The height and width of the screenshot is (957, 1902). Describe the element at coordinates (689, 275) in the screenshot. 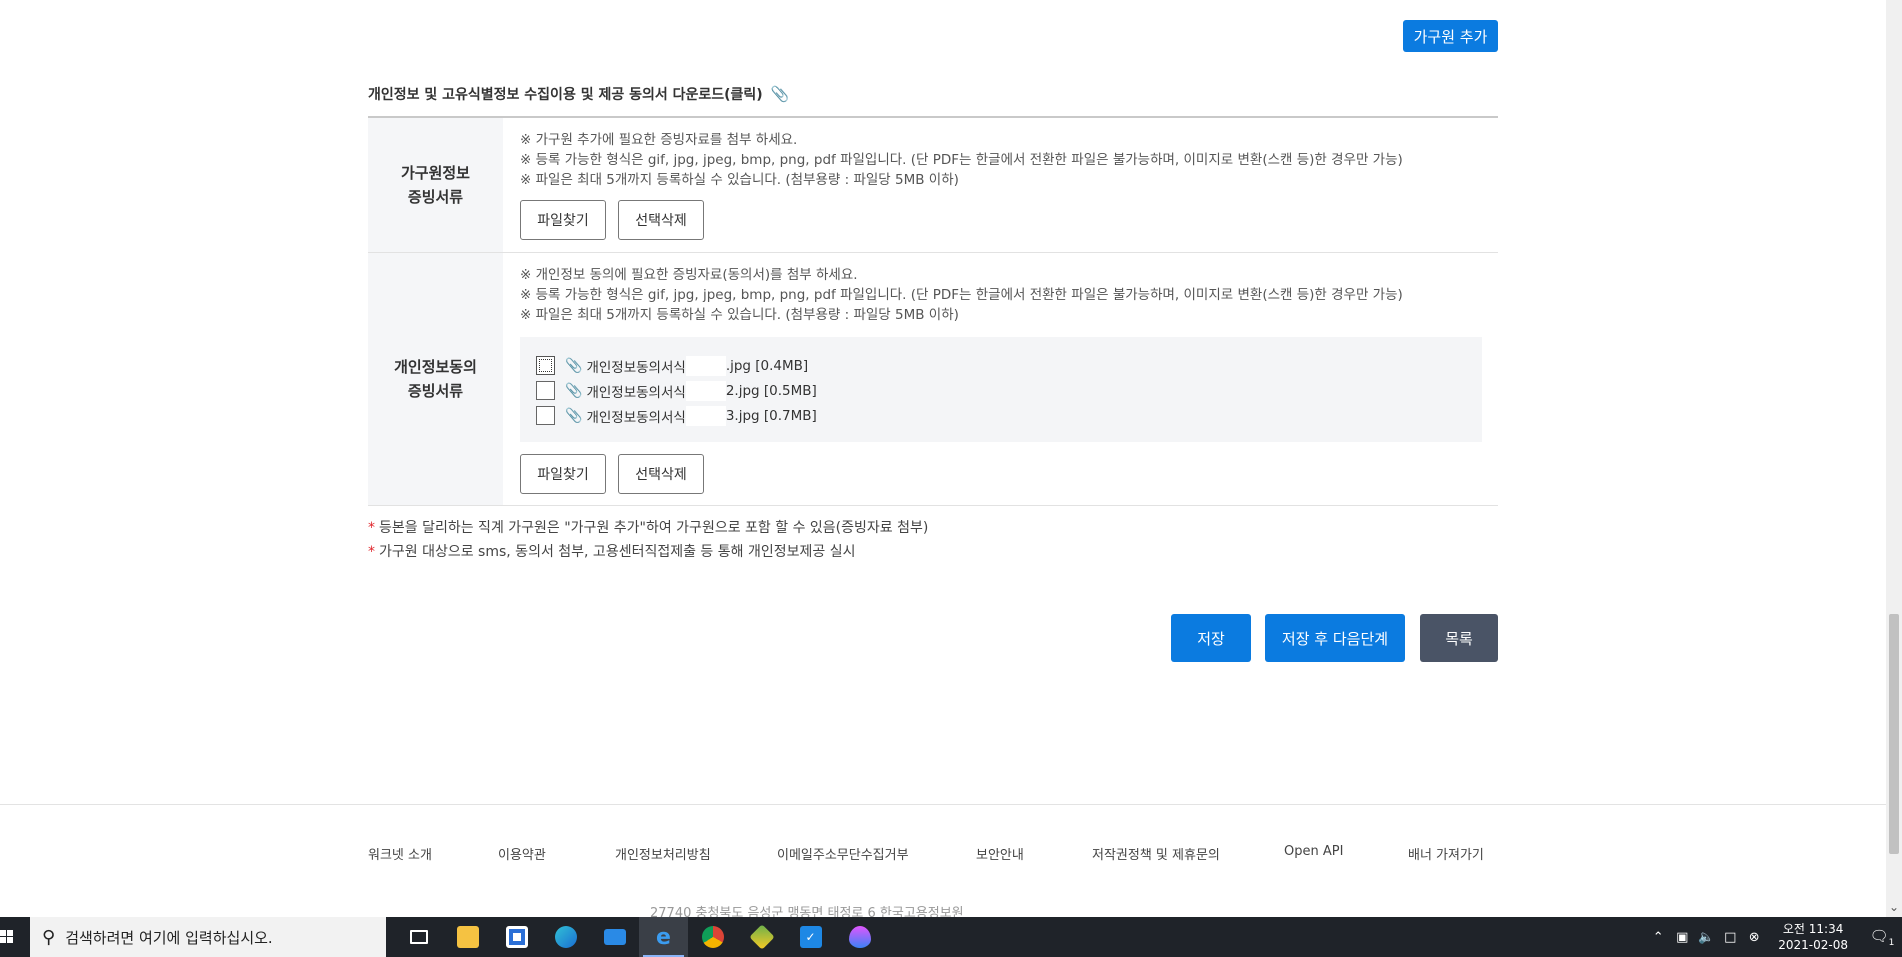

I see `note-text: ※ 개인정보 동의에 필요한 증빙자료(동의서)를 첨부 하세요.` at that location.